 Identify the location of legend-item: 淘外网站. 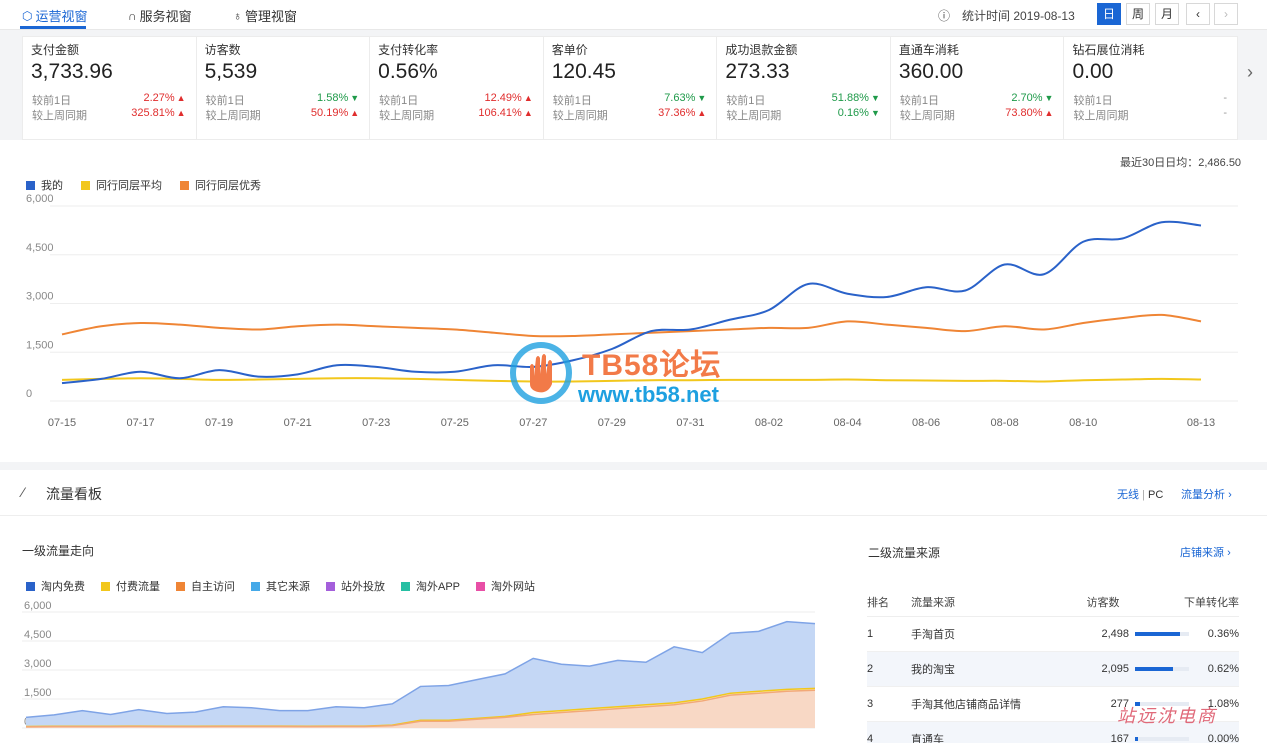
(505, 586).